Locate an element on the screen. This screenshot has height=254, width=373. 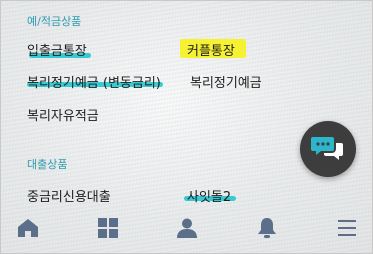
grid-icon is located at coordinates (108, 228).